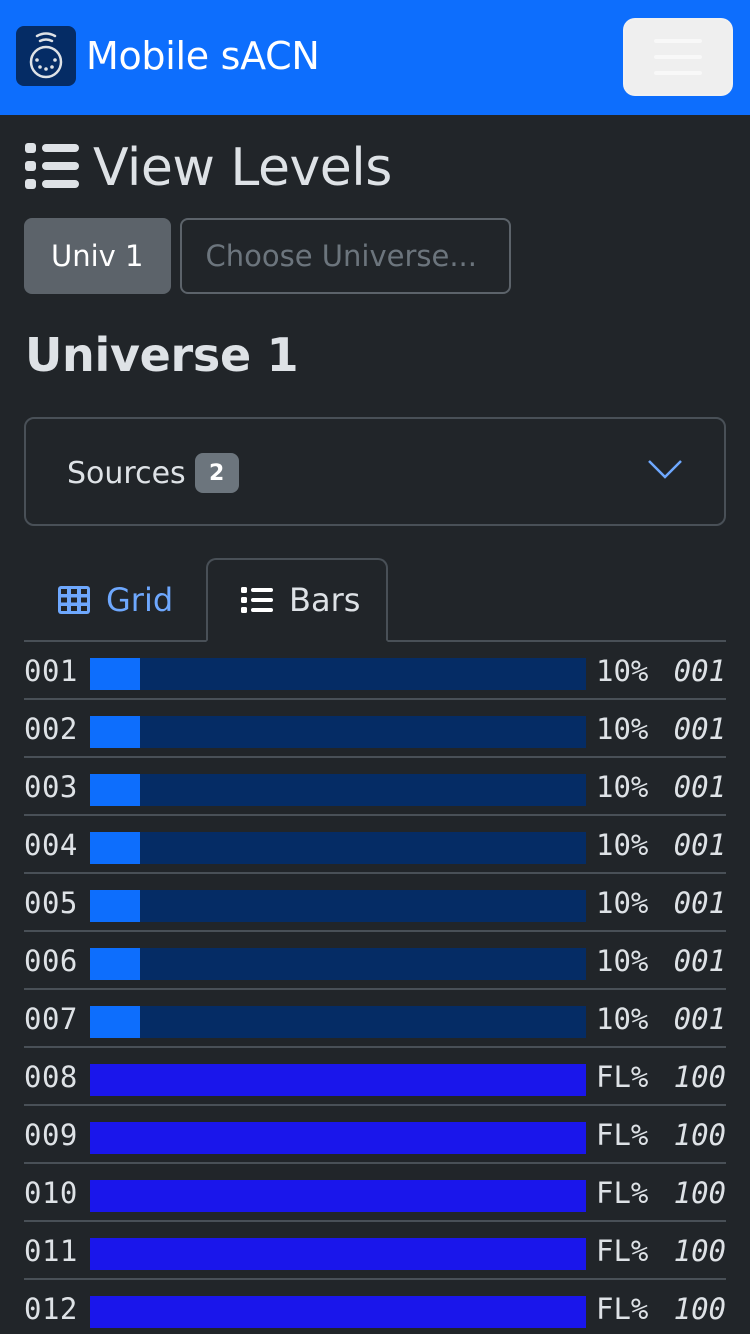  I want to click on level-row: 005 10% 001, so click(375, 903).